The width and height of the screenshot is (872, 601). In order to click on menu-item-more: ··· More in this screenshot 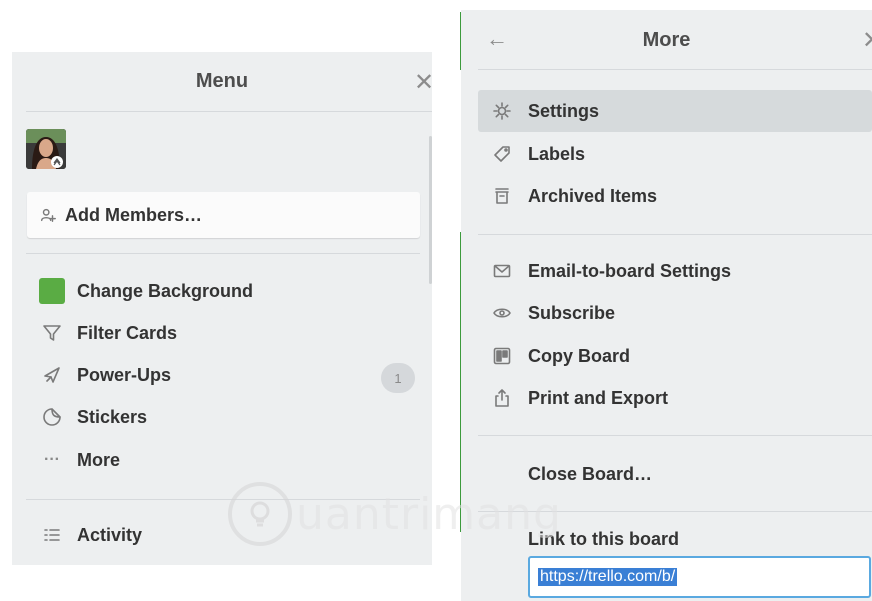, I will do `click(79, 460)`.